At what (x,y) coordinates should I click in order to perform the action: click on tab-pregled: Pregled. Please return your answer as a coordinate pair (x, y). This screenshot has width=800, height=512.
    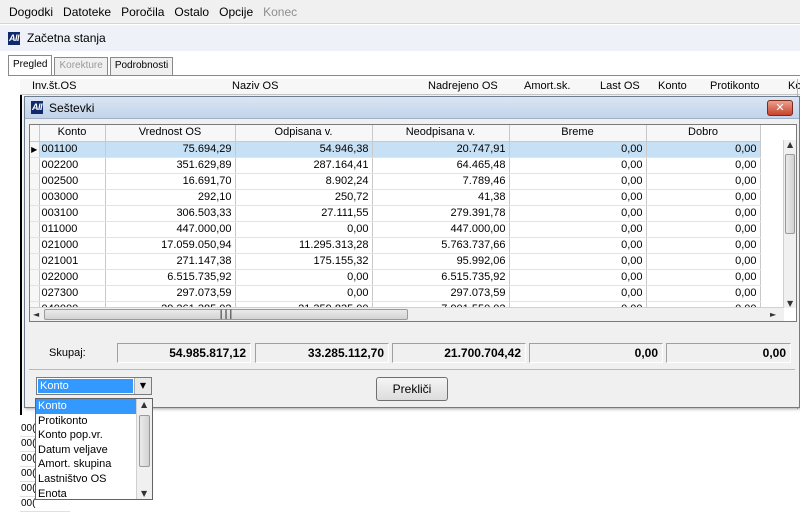
    Looking at the image, I should click on (30, 65).